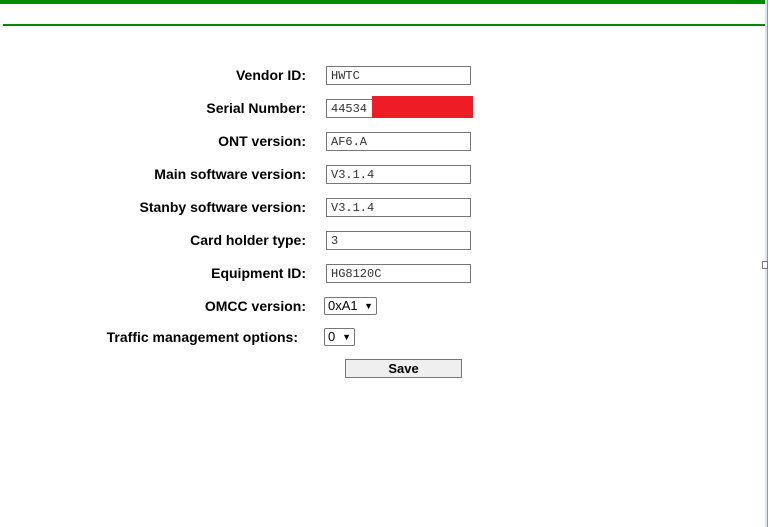 The image size is (770, 527). I want to click on traffic-management-value: 0, so click(332, 336).